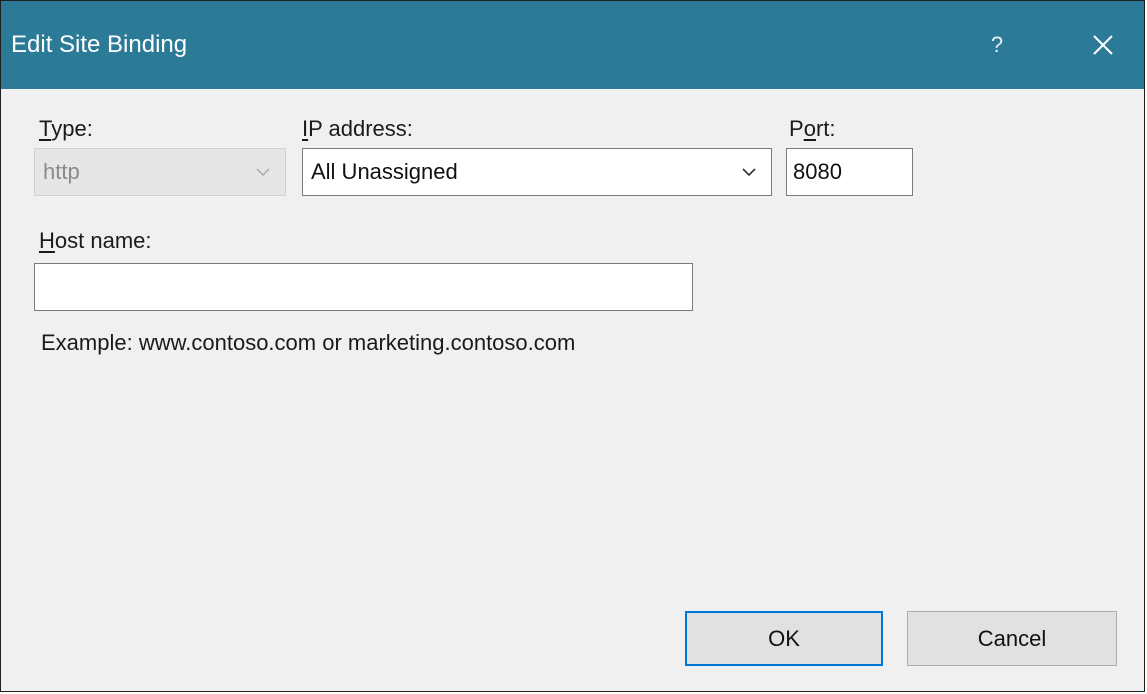 The image size is (1147, 694). I want to click on ip-address-dropdown: All Unassigned, so click(537, 172).